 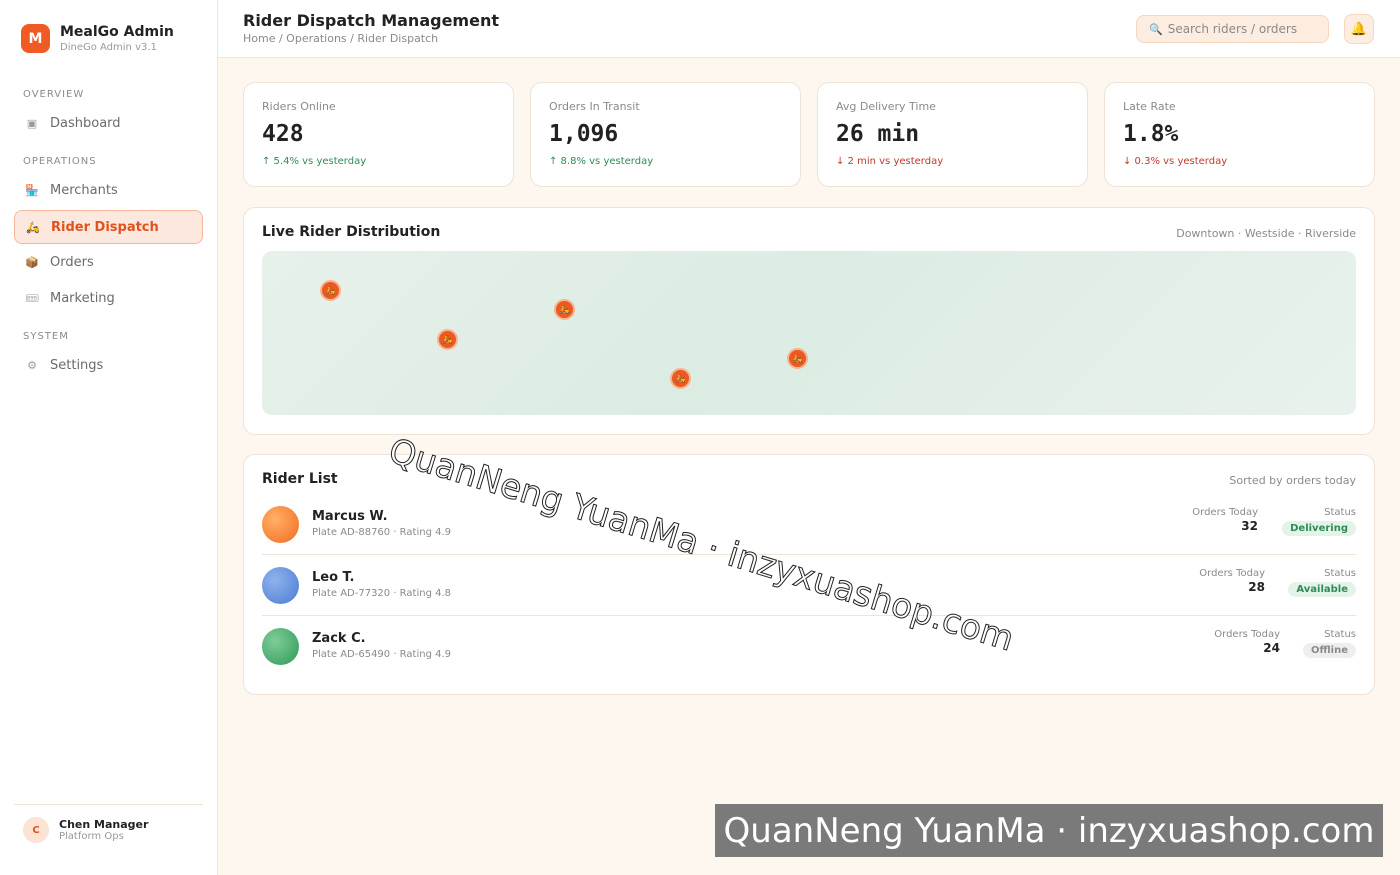 What do you see at coordinates (72, 262) in the screenshot?
I see `sidebar-item-label: Orders` at bounding box center [72, 262].